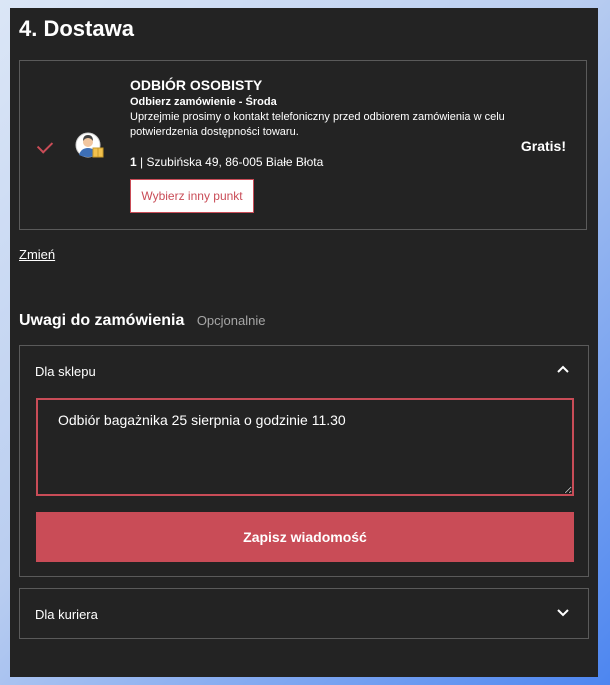 This screenshot has height=685, width=610. What do you see at coordinates (192, 196) in the screenshot?
I see `choose-other-point-button: Wybierz inny punkt` at bounding box center [192, 196].